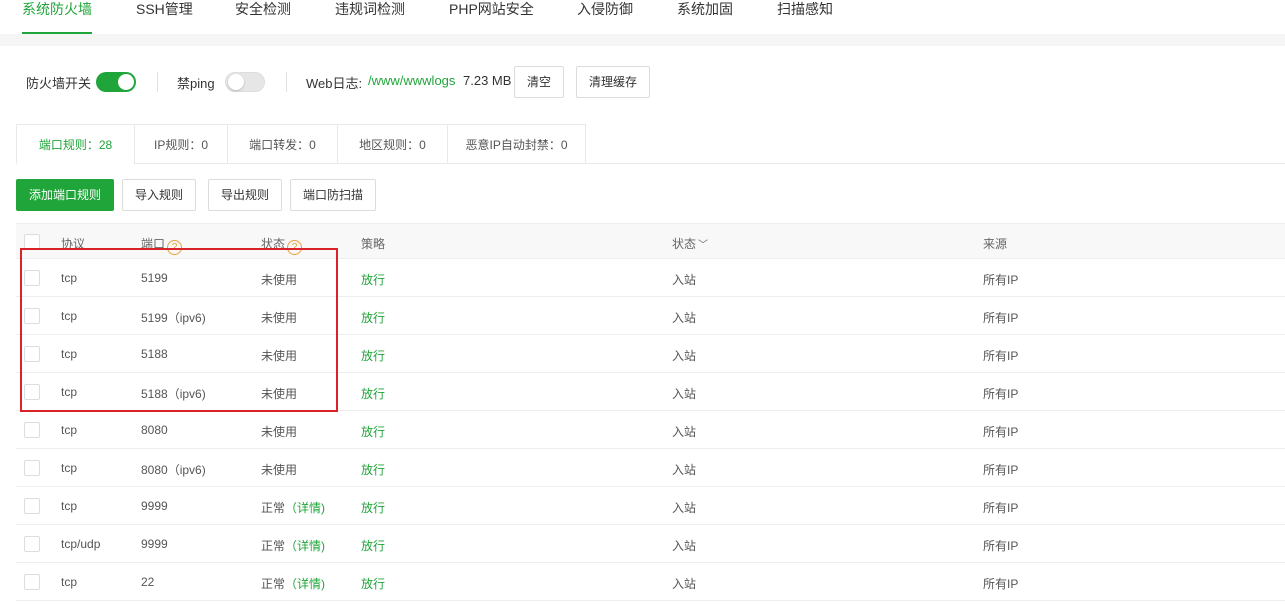 This screenshot has height=611, width=1285. Describe the element at coordinates (411, 80) in the screenshot. I see `web-log-path: /www/wwwlogs` at that location.